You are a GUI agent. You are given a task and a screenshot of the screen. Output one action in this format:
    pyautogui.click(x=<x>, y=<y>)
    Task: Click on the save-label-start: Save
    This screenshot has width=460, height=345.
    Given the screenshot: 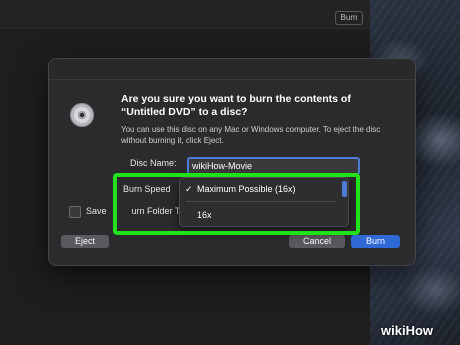 What is the action you would take?
    pyautogui.click(x=96, y=211)
    